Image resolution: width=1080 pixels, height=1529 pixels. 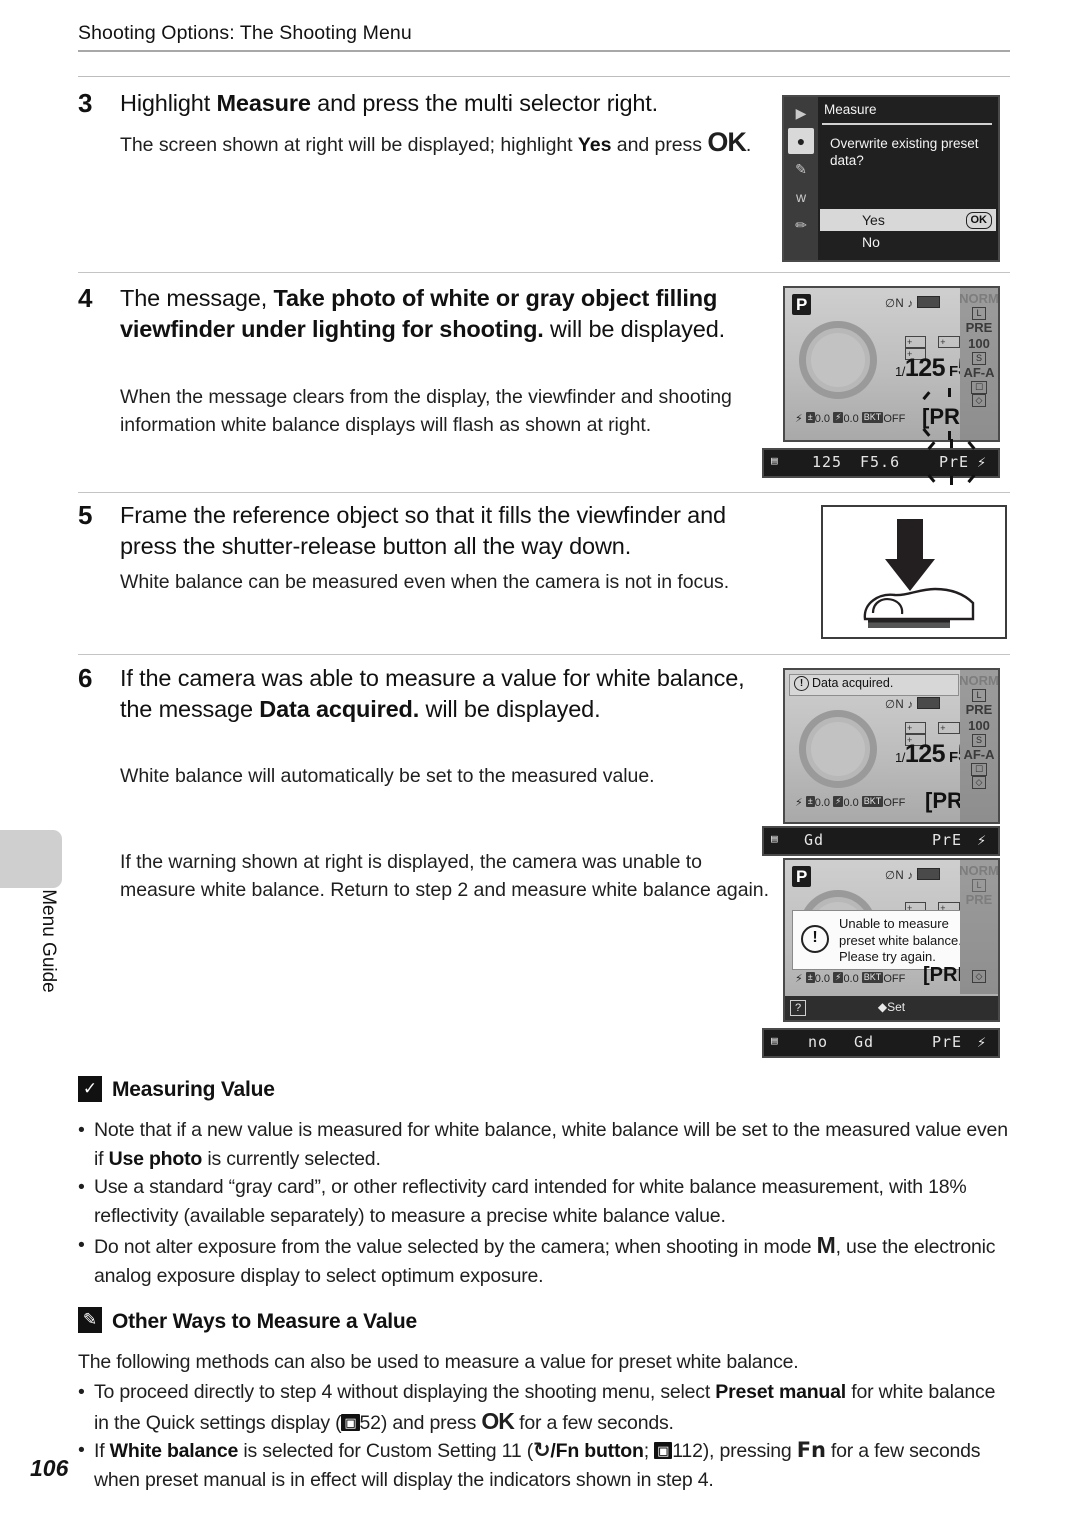 What do you see at coordinates (815, 939) in the screenshot?
I see `alert-icon: !` at bounding box center [815, 939].